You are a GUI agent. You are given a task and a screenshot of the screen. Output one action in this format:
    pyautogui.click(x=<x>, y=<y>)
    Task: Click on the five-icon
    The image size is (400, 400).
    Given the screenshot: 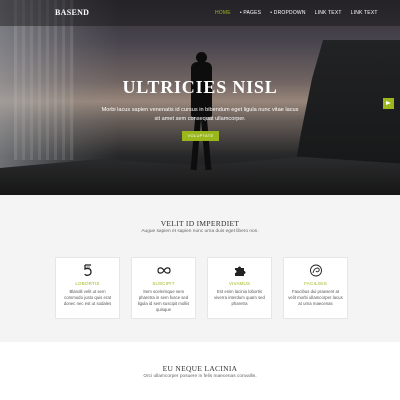 What is the action you would take?
    pyautogui.click(x=88, y=270)
    